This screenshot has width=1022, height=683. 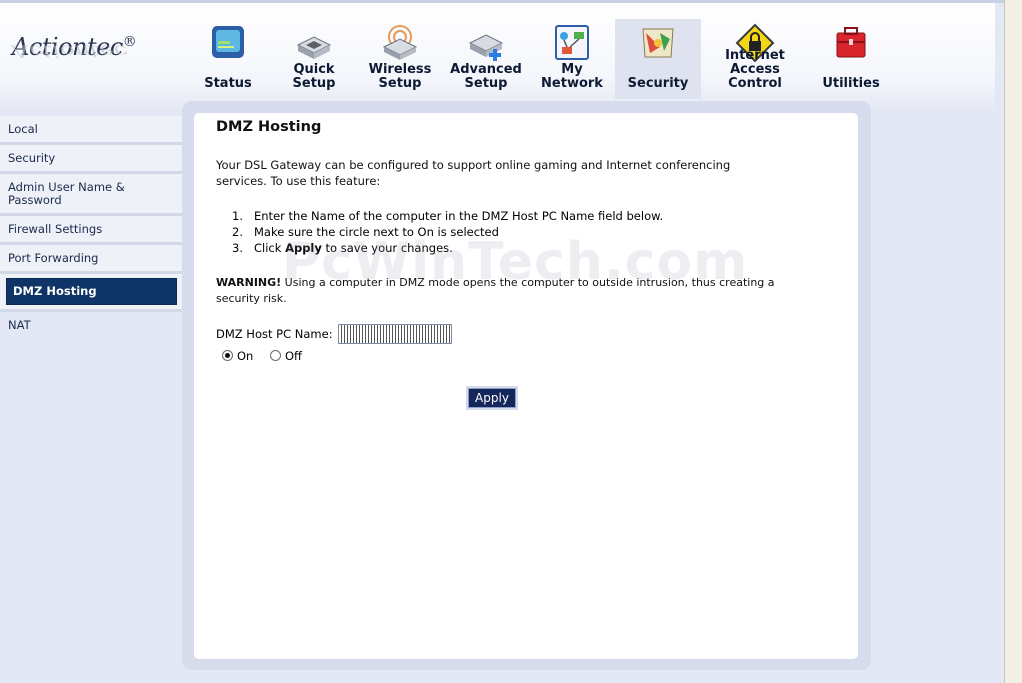 I want to click on quick-setup-router-icon, so click(x=314, y=47).